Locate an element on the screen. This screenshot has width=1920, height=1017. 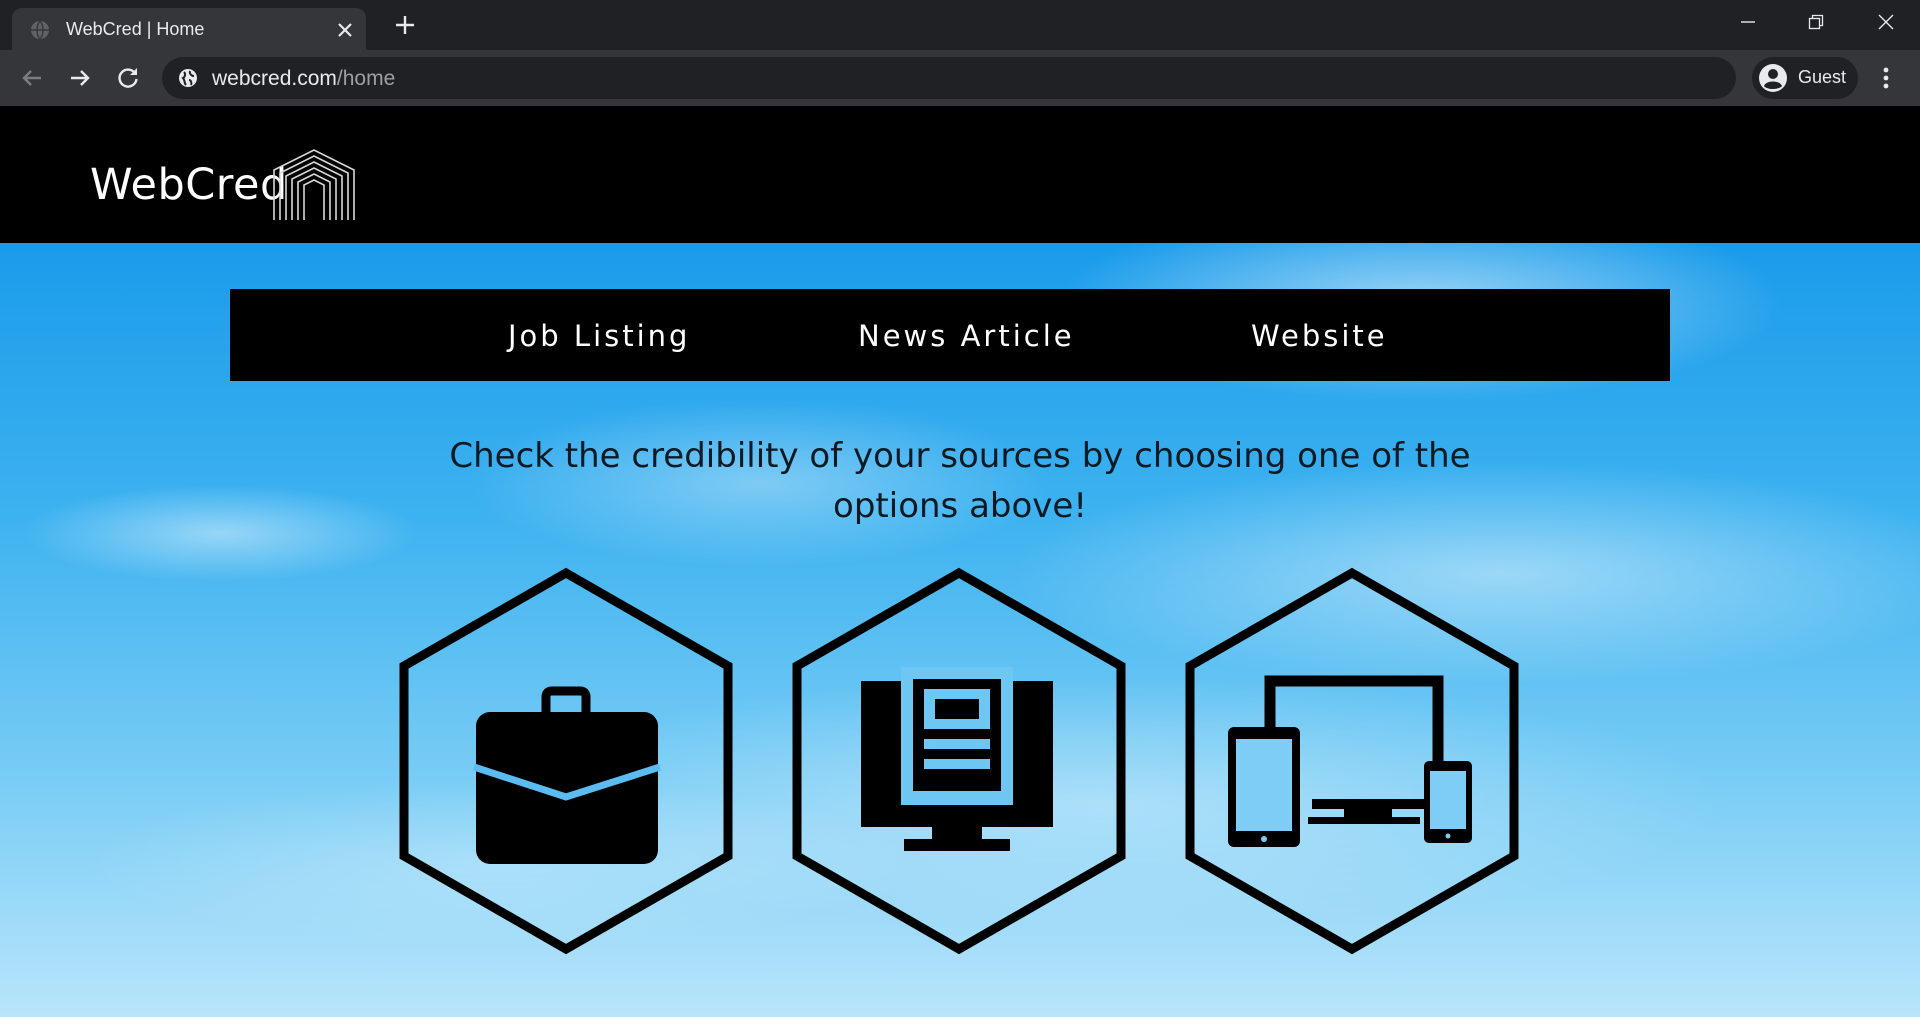
minimize-button is located at coordinates (1748, 22).